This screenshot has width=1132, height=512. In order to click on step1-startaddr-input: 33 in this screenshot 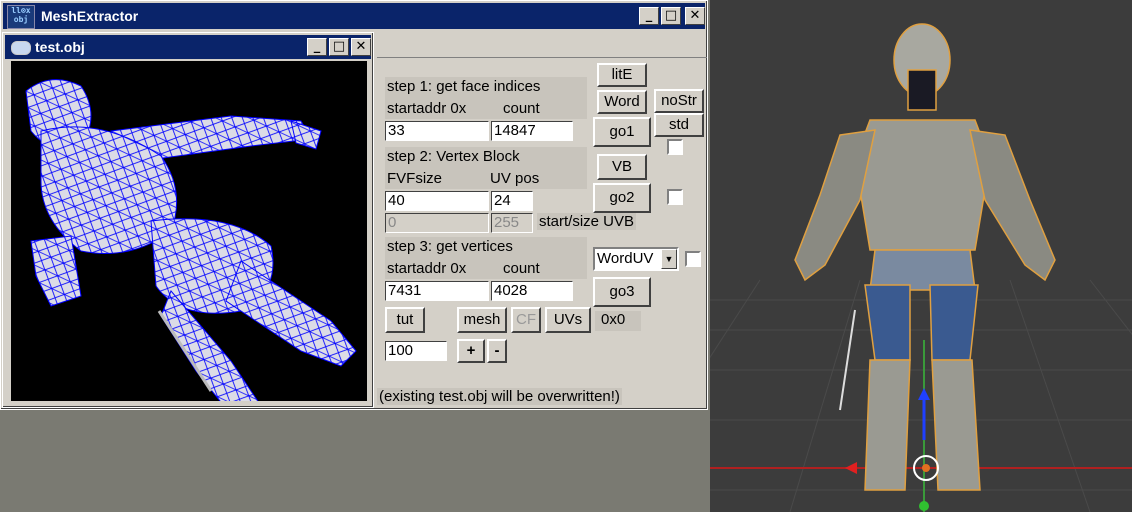, I will do `click(437, 131)`.